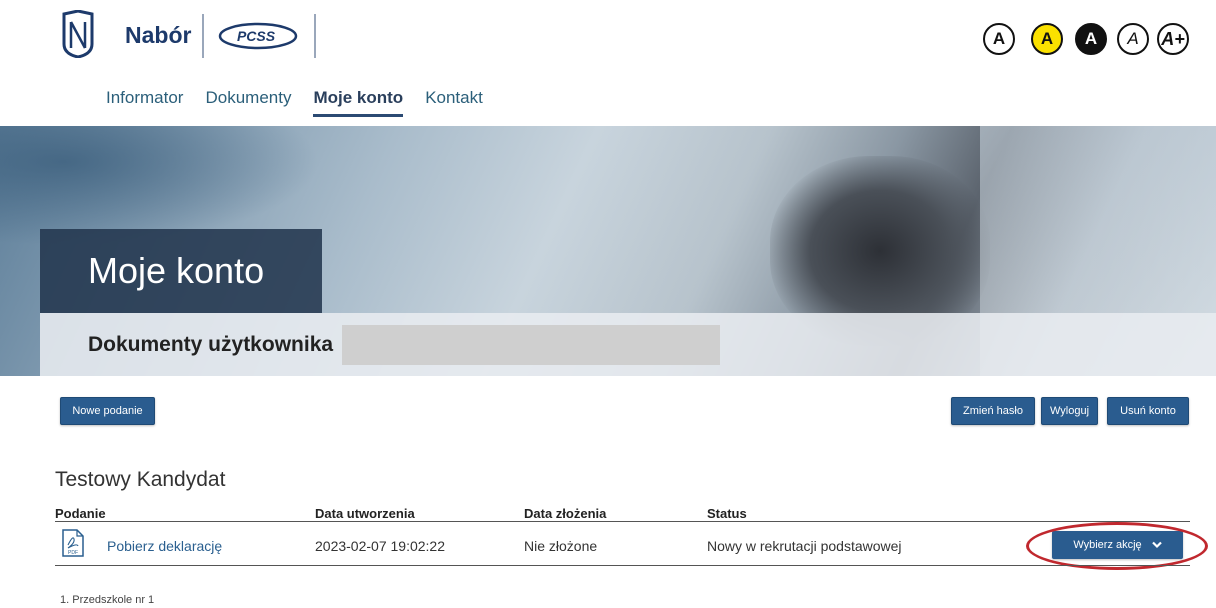 This screenshot has width=1216, height=608. Describe the element at coordinates (1069, 411) in the screenshot. I see `logout-button: Wyloguj` at that location.